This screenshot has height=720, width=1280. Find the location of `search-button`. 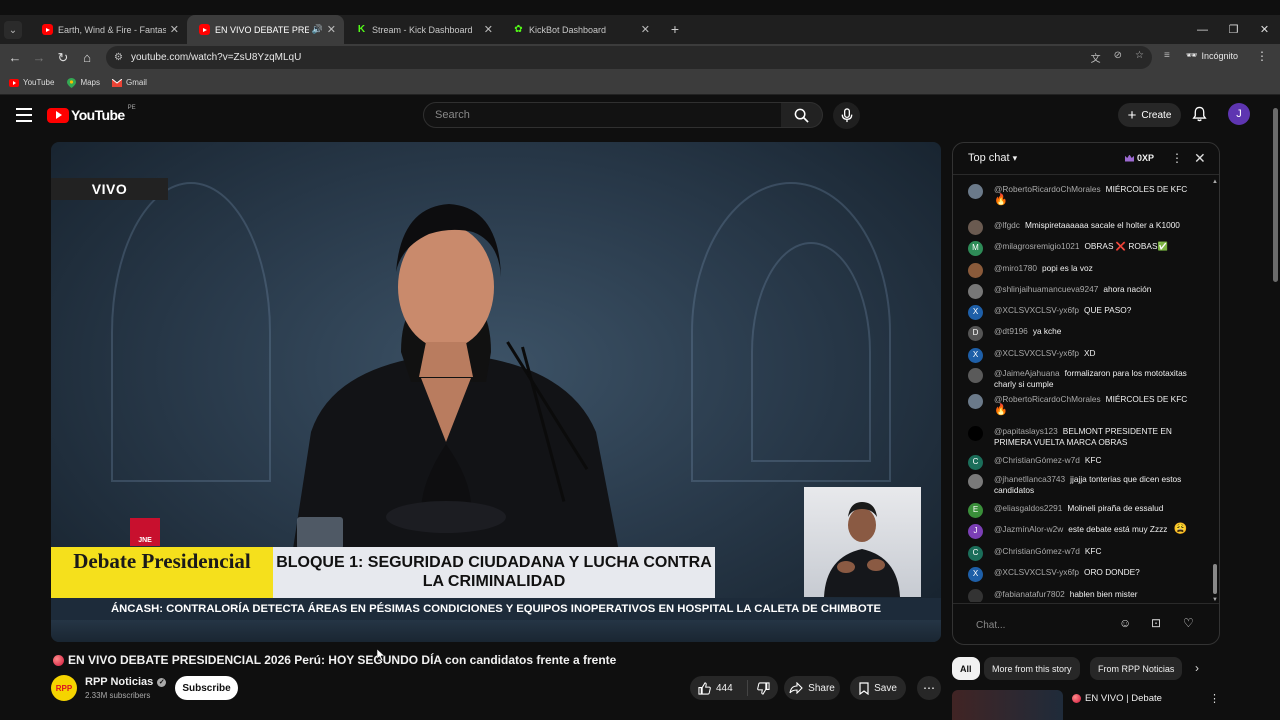

search-button is located at coordinates (802, 115).